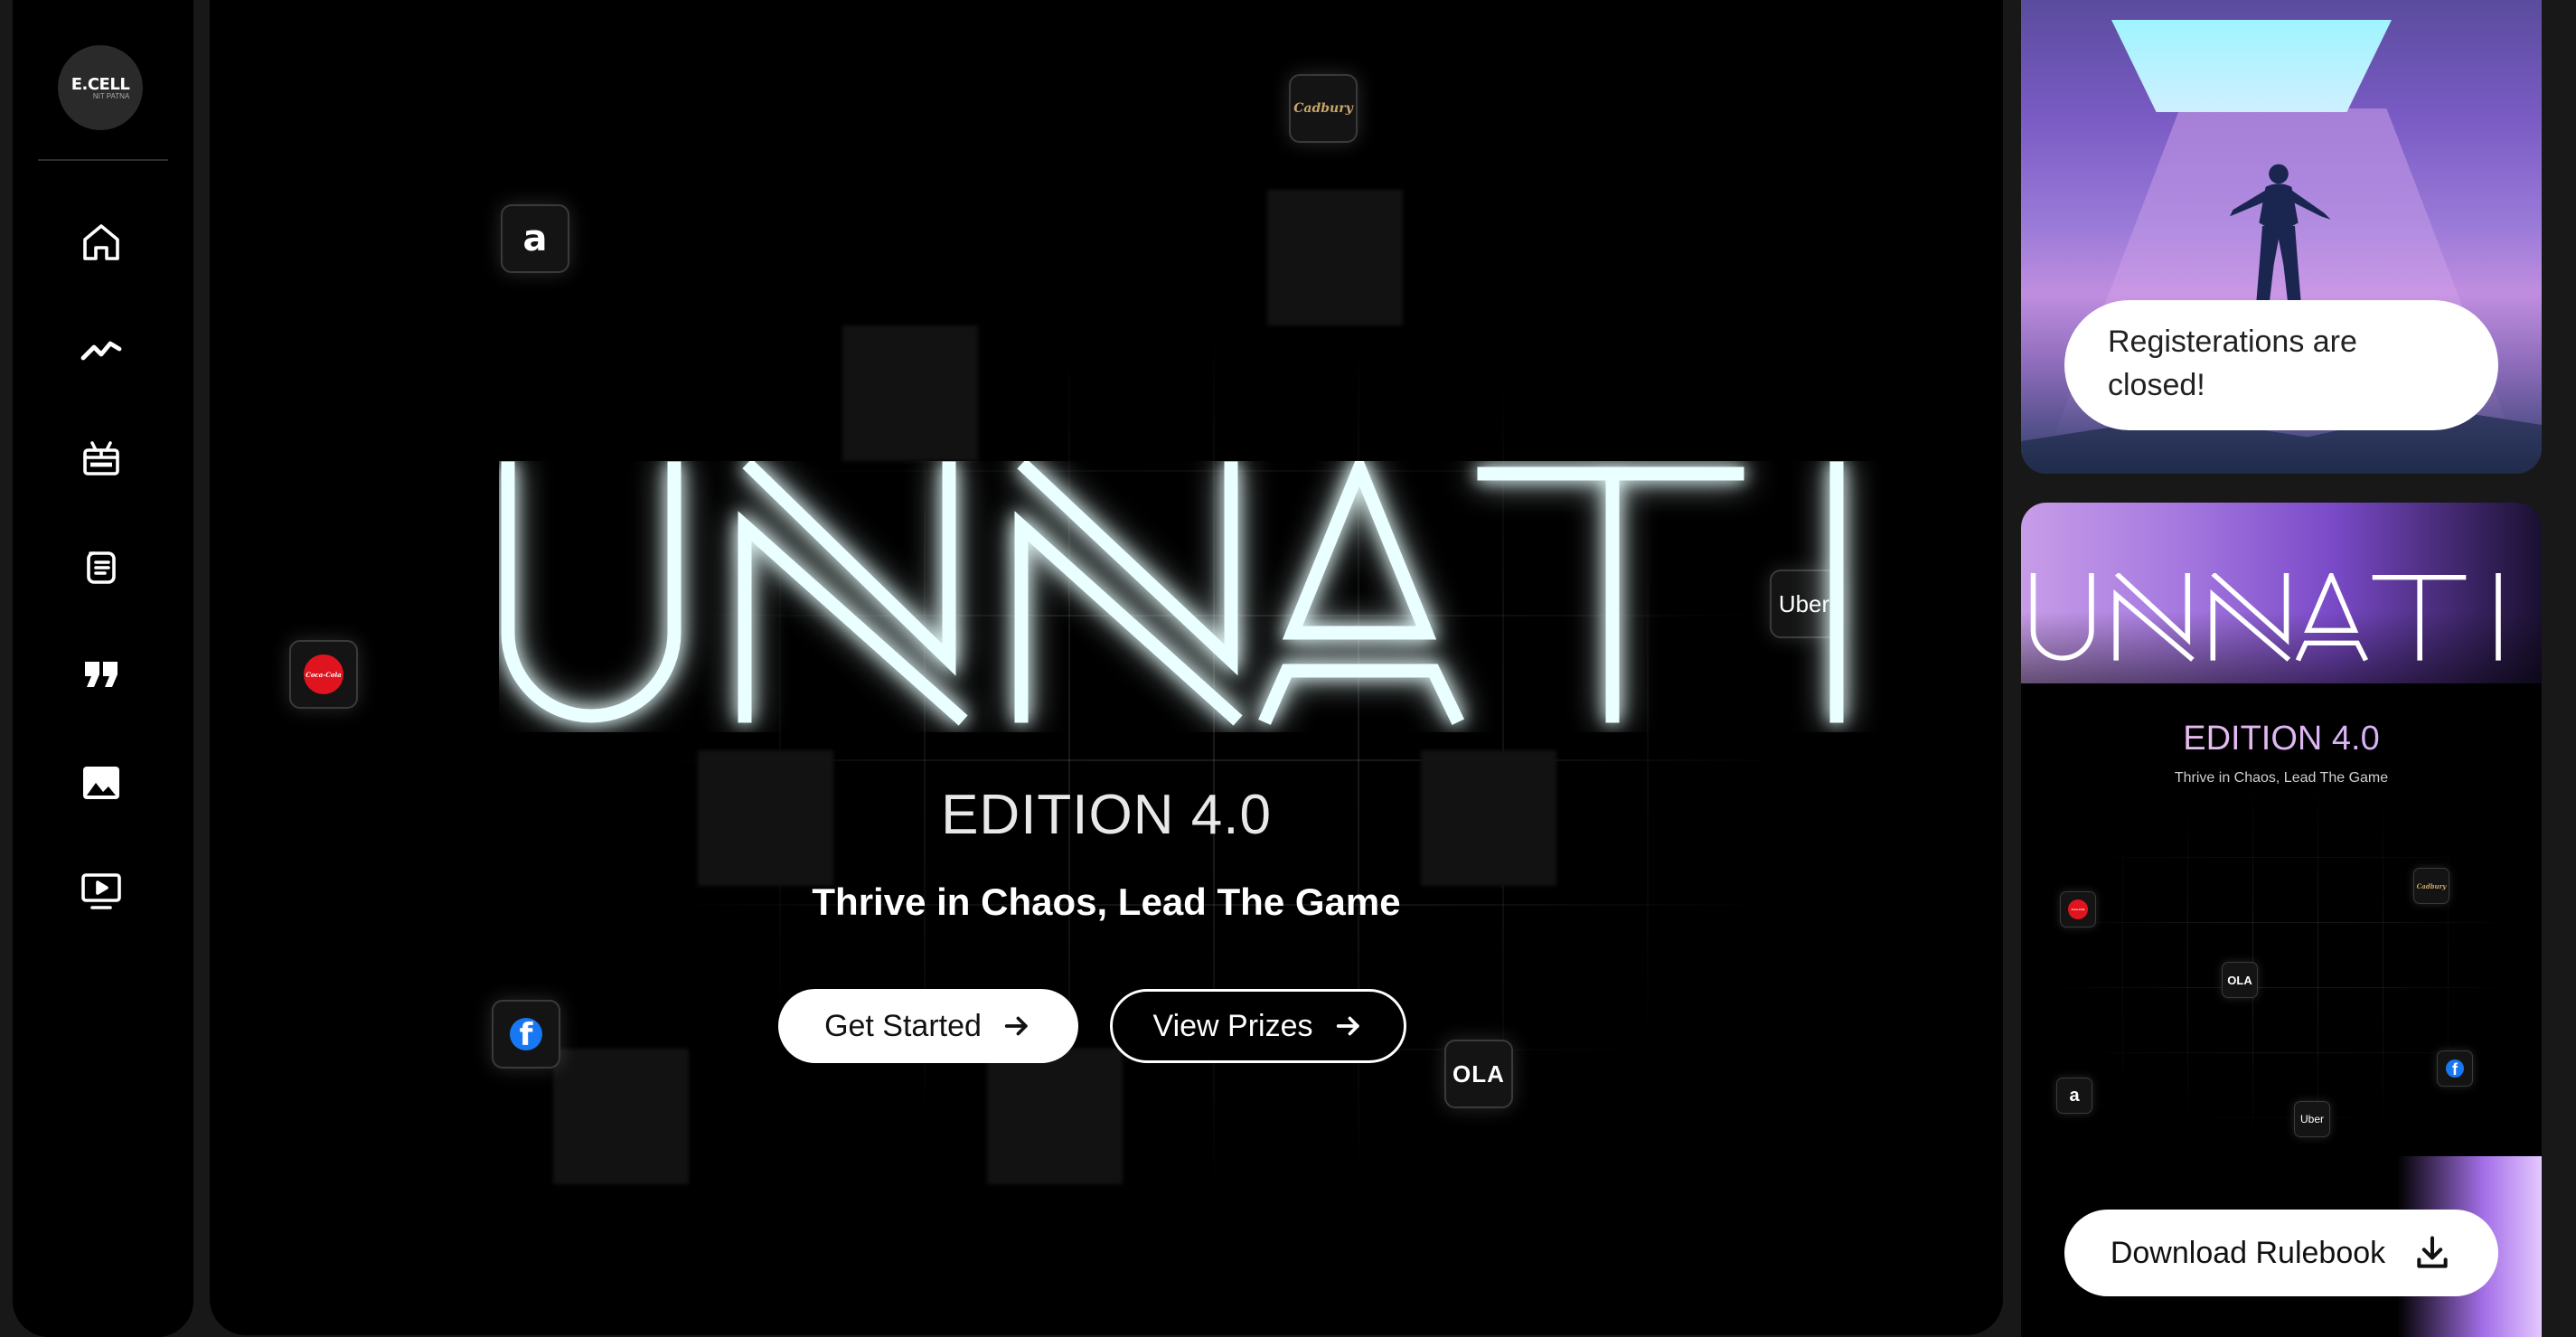 The height and width of the screenshot is (1337, 2576). Describe the element at coordinates (1172, 593) in the screenshot. I see `hero-title-unnati` at that location.